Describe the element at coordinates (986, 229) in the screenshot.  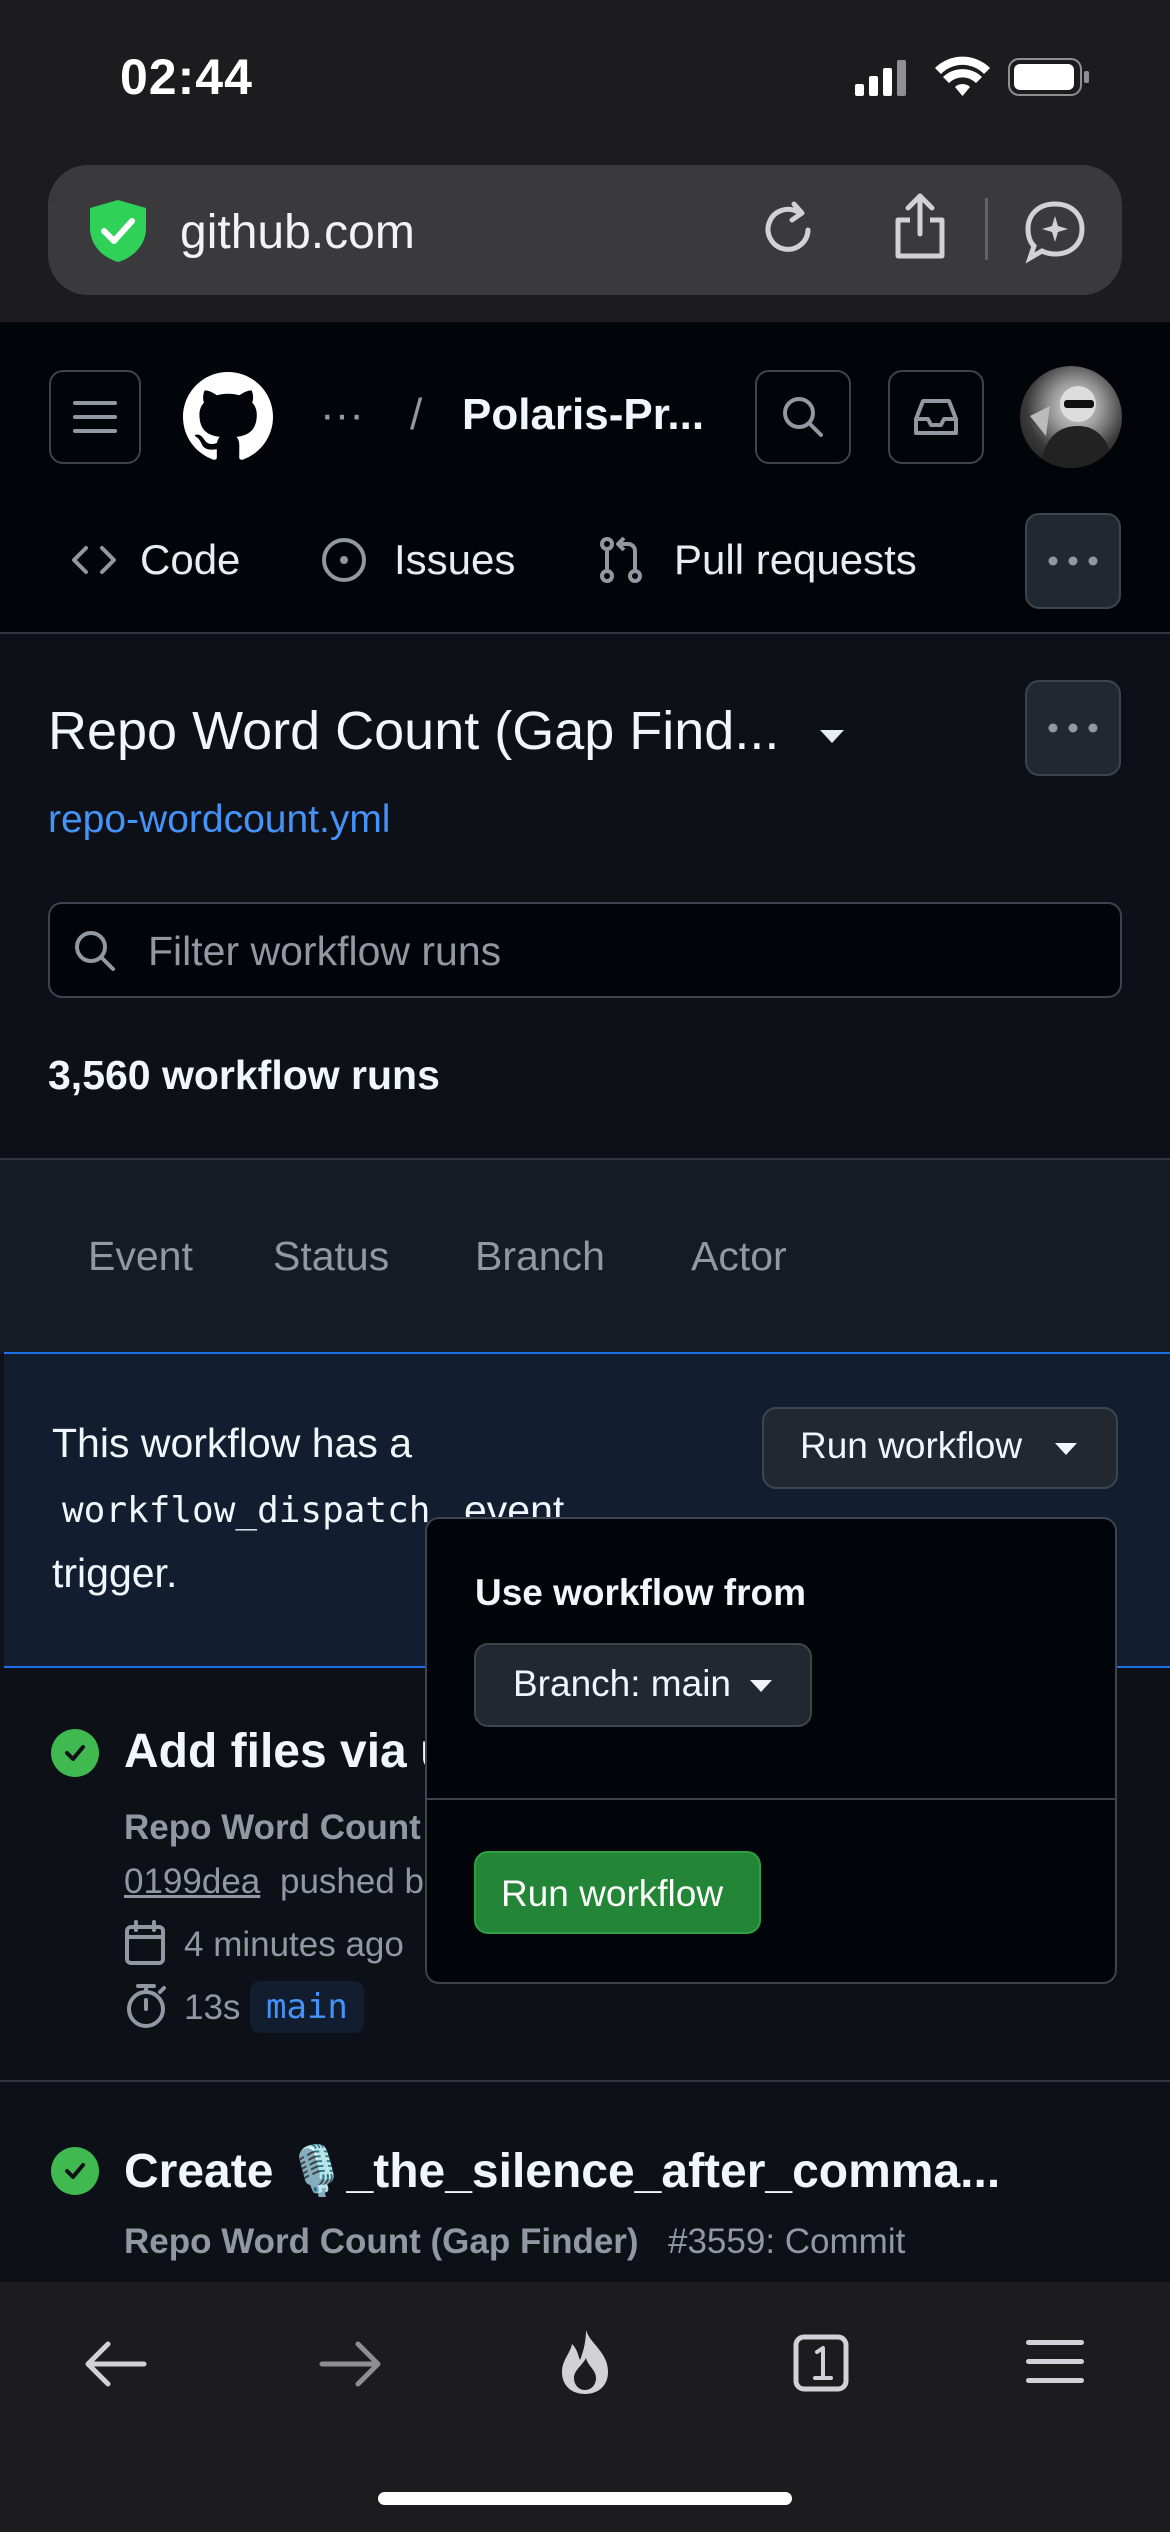
I see `divider` at that location.